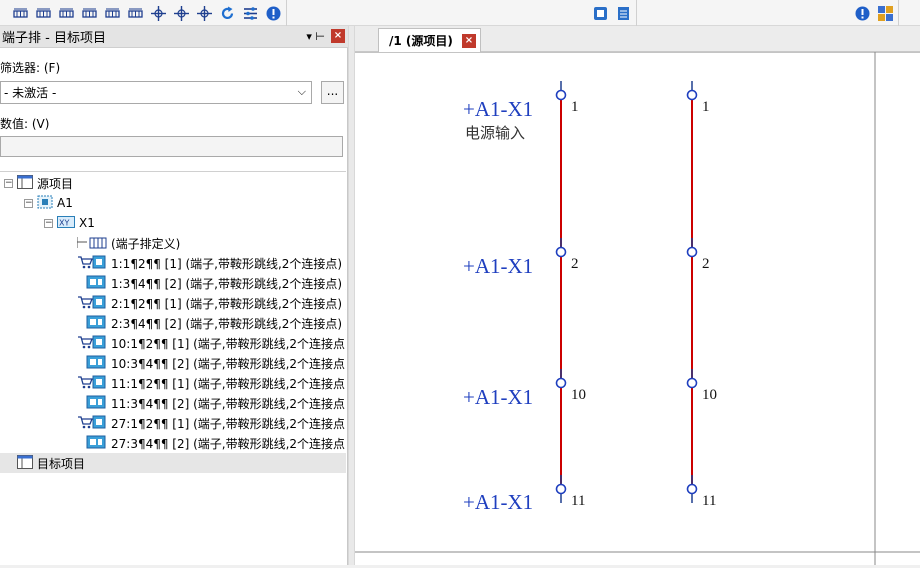 Image resolution: width=920 pixels, height=568 pixels. Describe the element at coordinates (61, 463) in the screenshot. I see `tree-node-label: 目标项目` at that location.